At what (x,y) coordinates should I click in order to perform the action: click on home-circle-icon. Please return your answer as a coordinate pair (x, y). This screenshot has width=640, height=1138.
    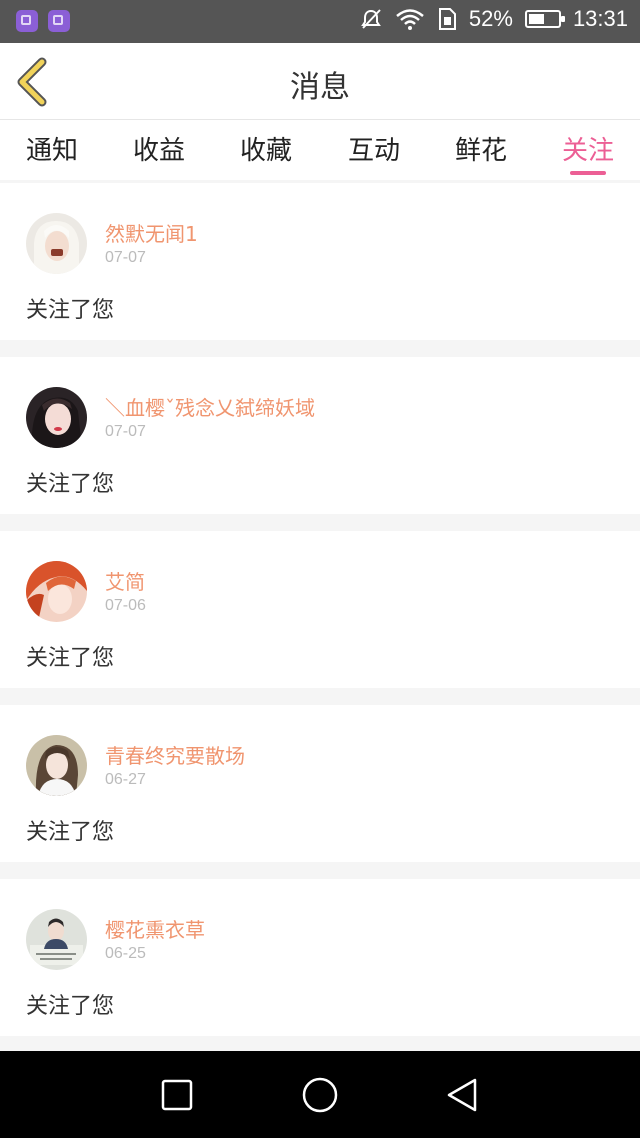
    Looking at the image, I should click on (320, 1095).